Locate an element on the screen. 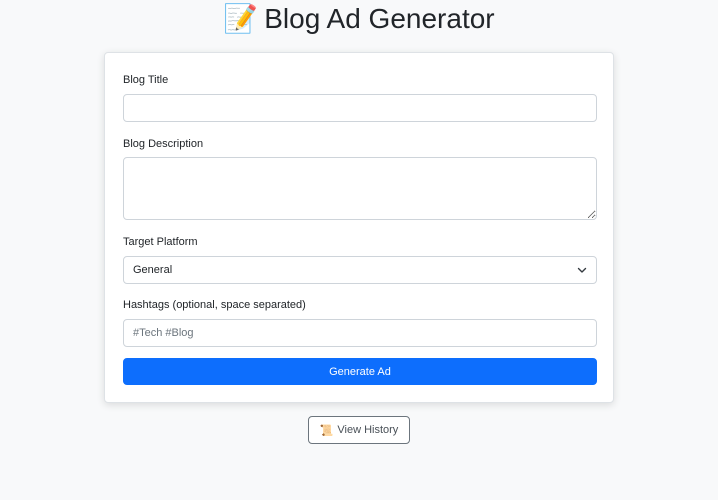 The image size is (718, 500). target-platform-label: Target Platform is located at coordinates (160, 242).